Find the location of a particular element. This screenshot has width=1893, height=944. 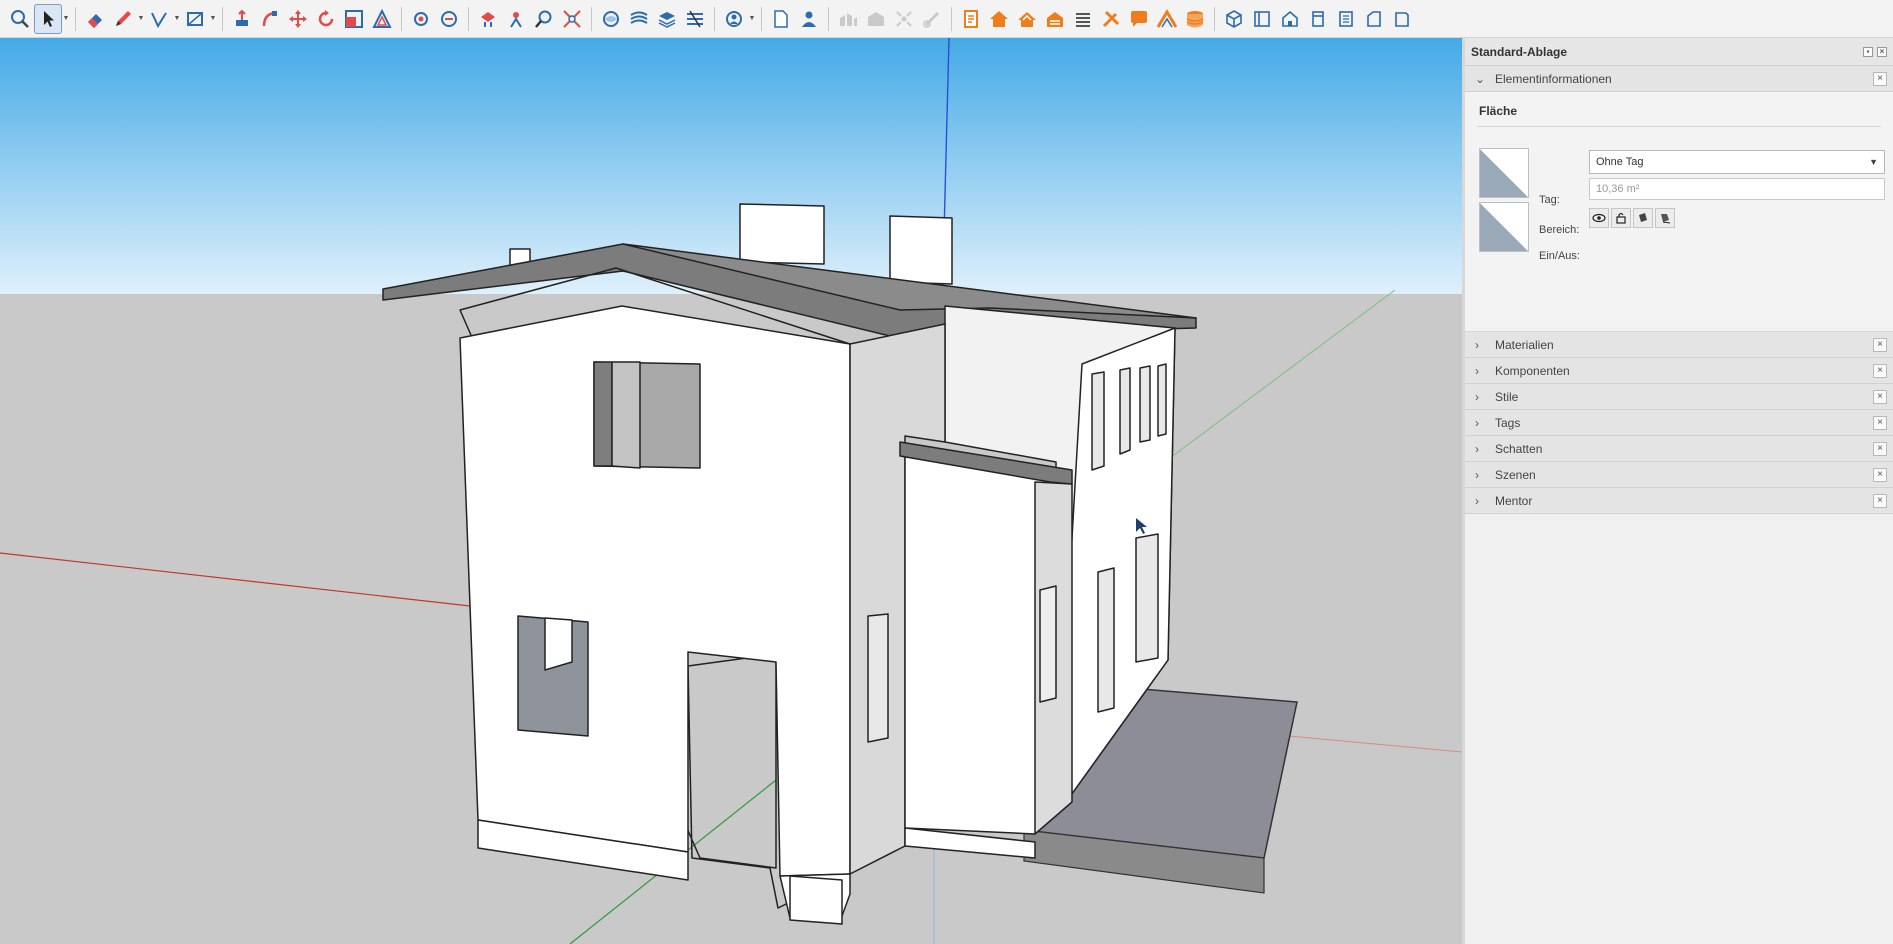

panel-scenes-header: › Szenen × is located at coordinates (1679, 475).